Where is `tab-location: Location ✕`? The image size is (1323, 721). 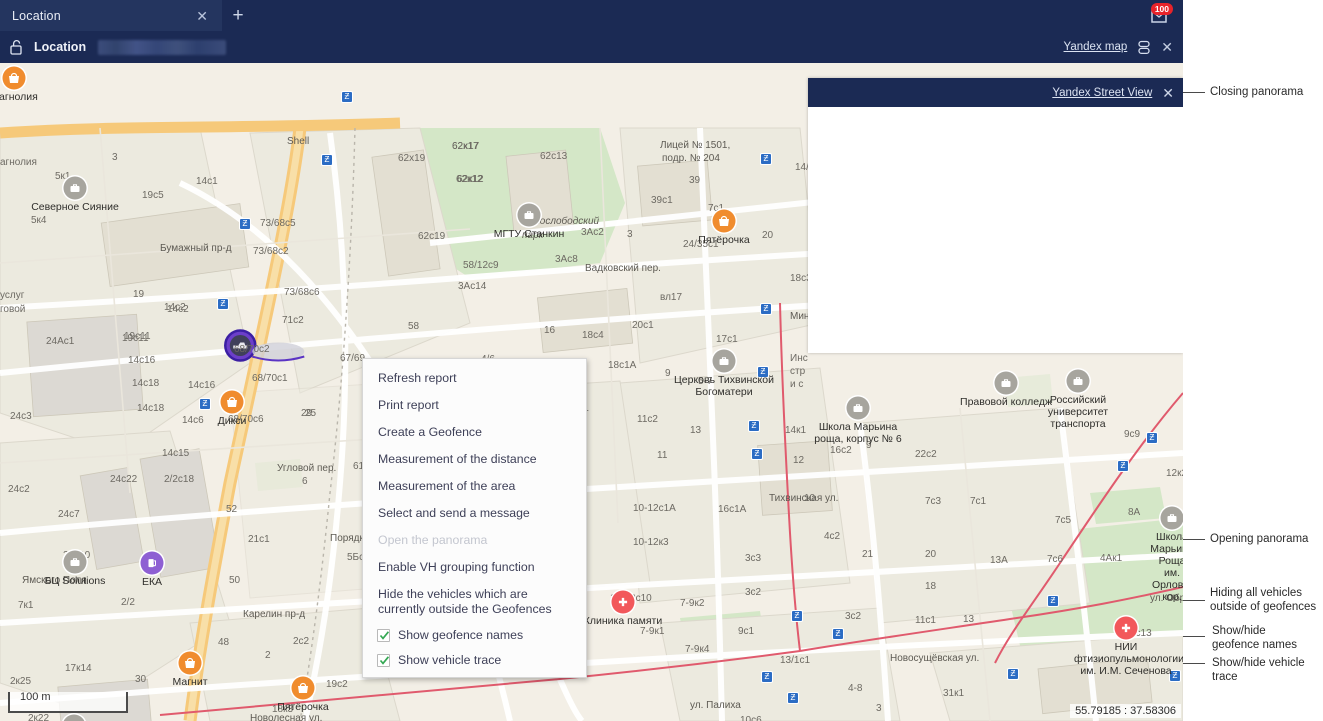
tab-location: Location ✕ is located at coordinates (111, 15).